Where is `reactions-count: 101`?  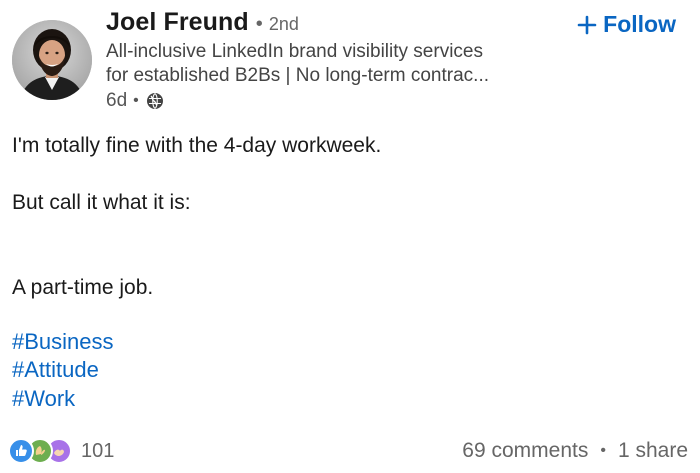
reactions-count: 101 is located at coordinates (98, 450).